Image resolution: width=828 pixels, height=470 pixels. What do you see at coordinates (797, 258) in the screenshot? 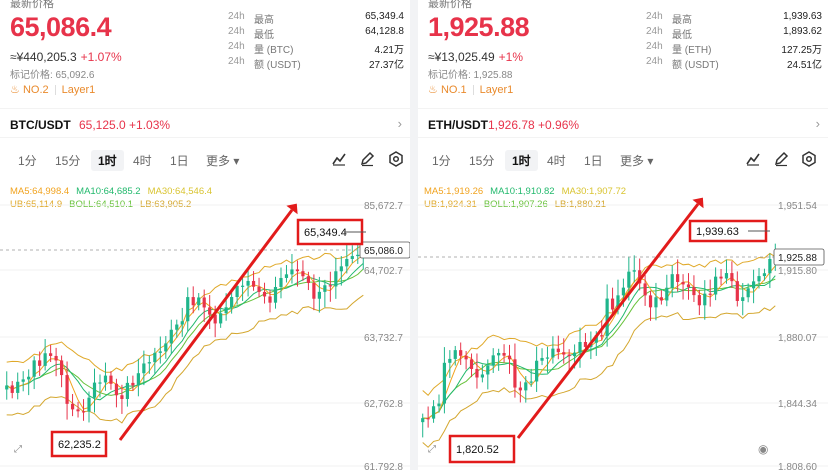
I see `current-price-label: 1,925.88` at bounding box center [797, 258].